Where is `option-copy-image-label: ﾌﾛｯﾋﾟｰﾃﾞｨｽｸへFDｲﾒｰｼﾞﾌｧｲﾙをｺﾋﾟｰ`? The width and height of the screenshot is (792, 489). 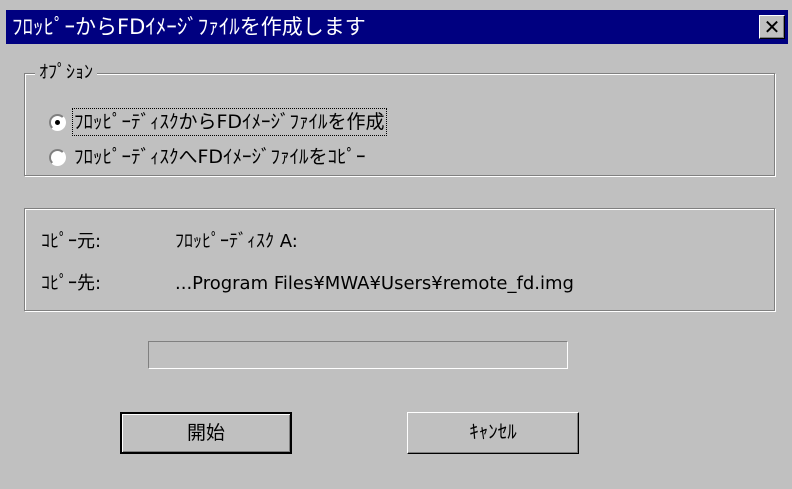
option-copy-image-label: ﾌﾛｯﾋﾟｰﾃﾞｨｽｸへFDｲﾒｰｼﾞﾌｧｲﾙをｺﾋﾟｰ is located at coordinates (220, 157).